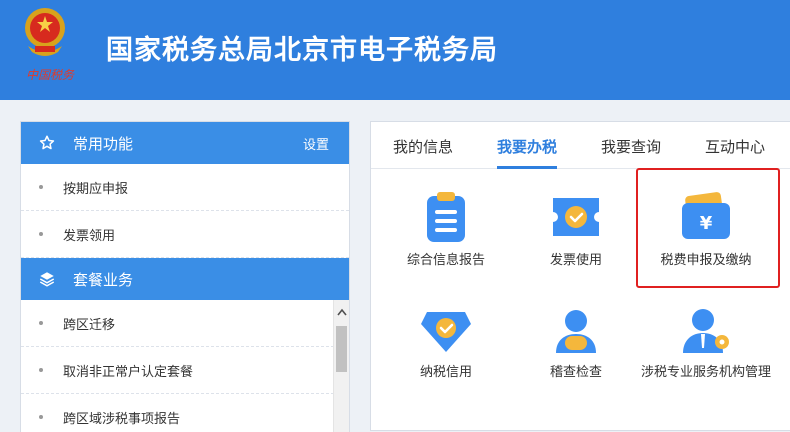  I want to click on tile-comprehensive-report: 综合信息报告, so click(446, 230).